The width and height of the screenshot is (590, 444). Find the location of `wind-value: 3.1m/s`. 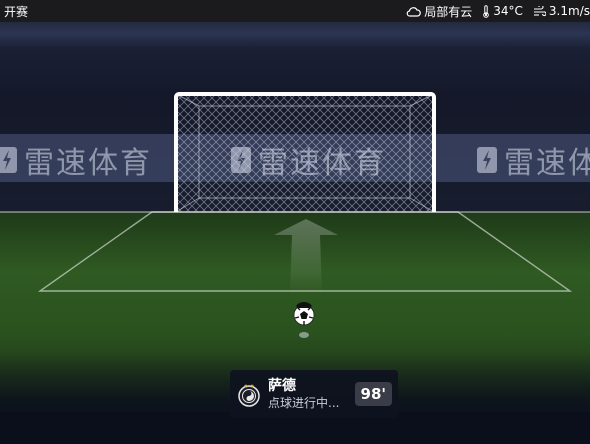

wind-value: 3.1m/s is located at coordinates (569, 11).